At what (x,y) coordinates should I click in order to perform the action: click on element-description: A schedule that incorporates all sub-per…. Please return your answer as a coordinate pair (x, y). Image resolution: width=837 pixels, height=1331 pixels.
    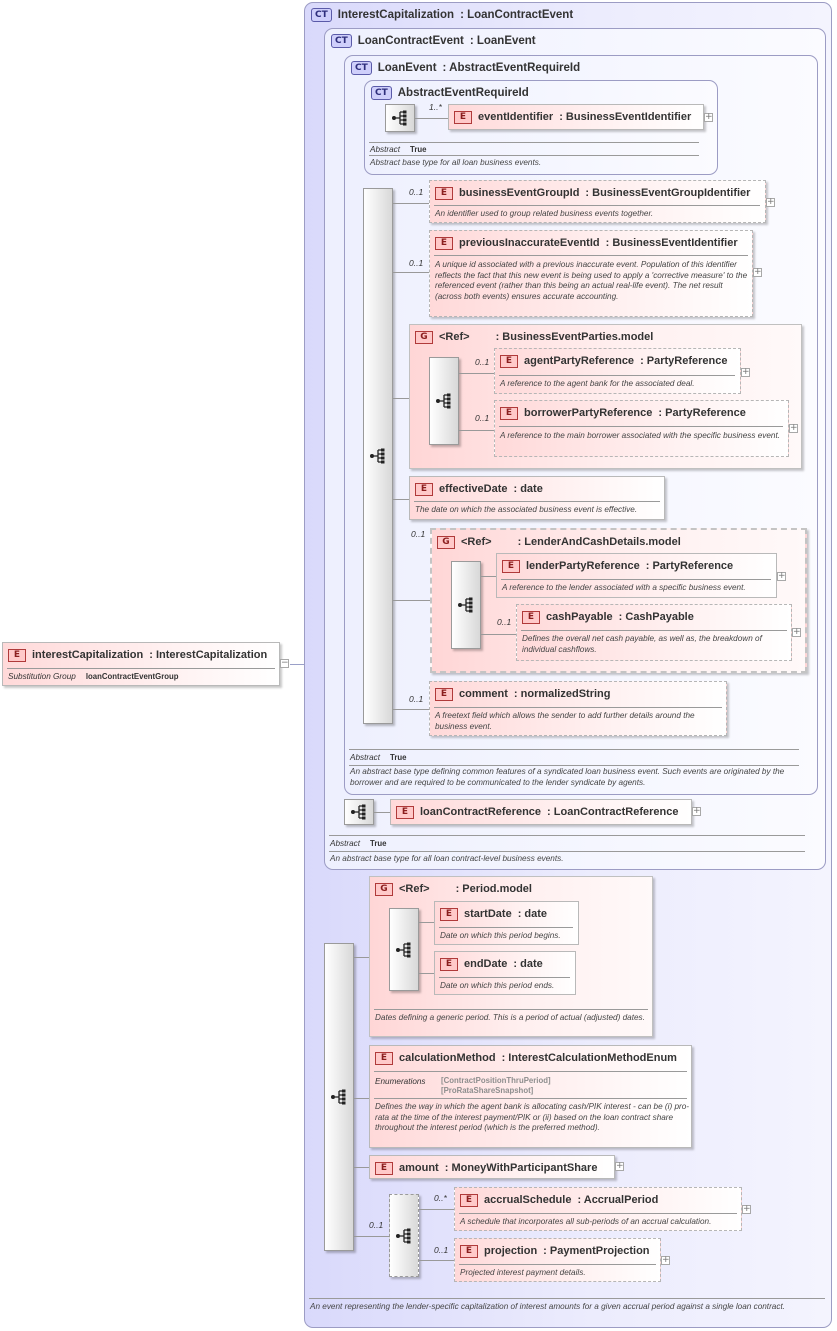
    Looking at the image, I should click on (586, 1221).